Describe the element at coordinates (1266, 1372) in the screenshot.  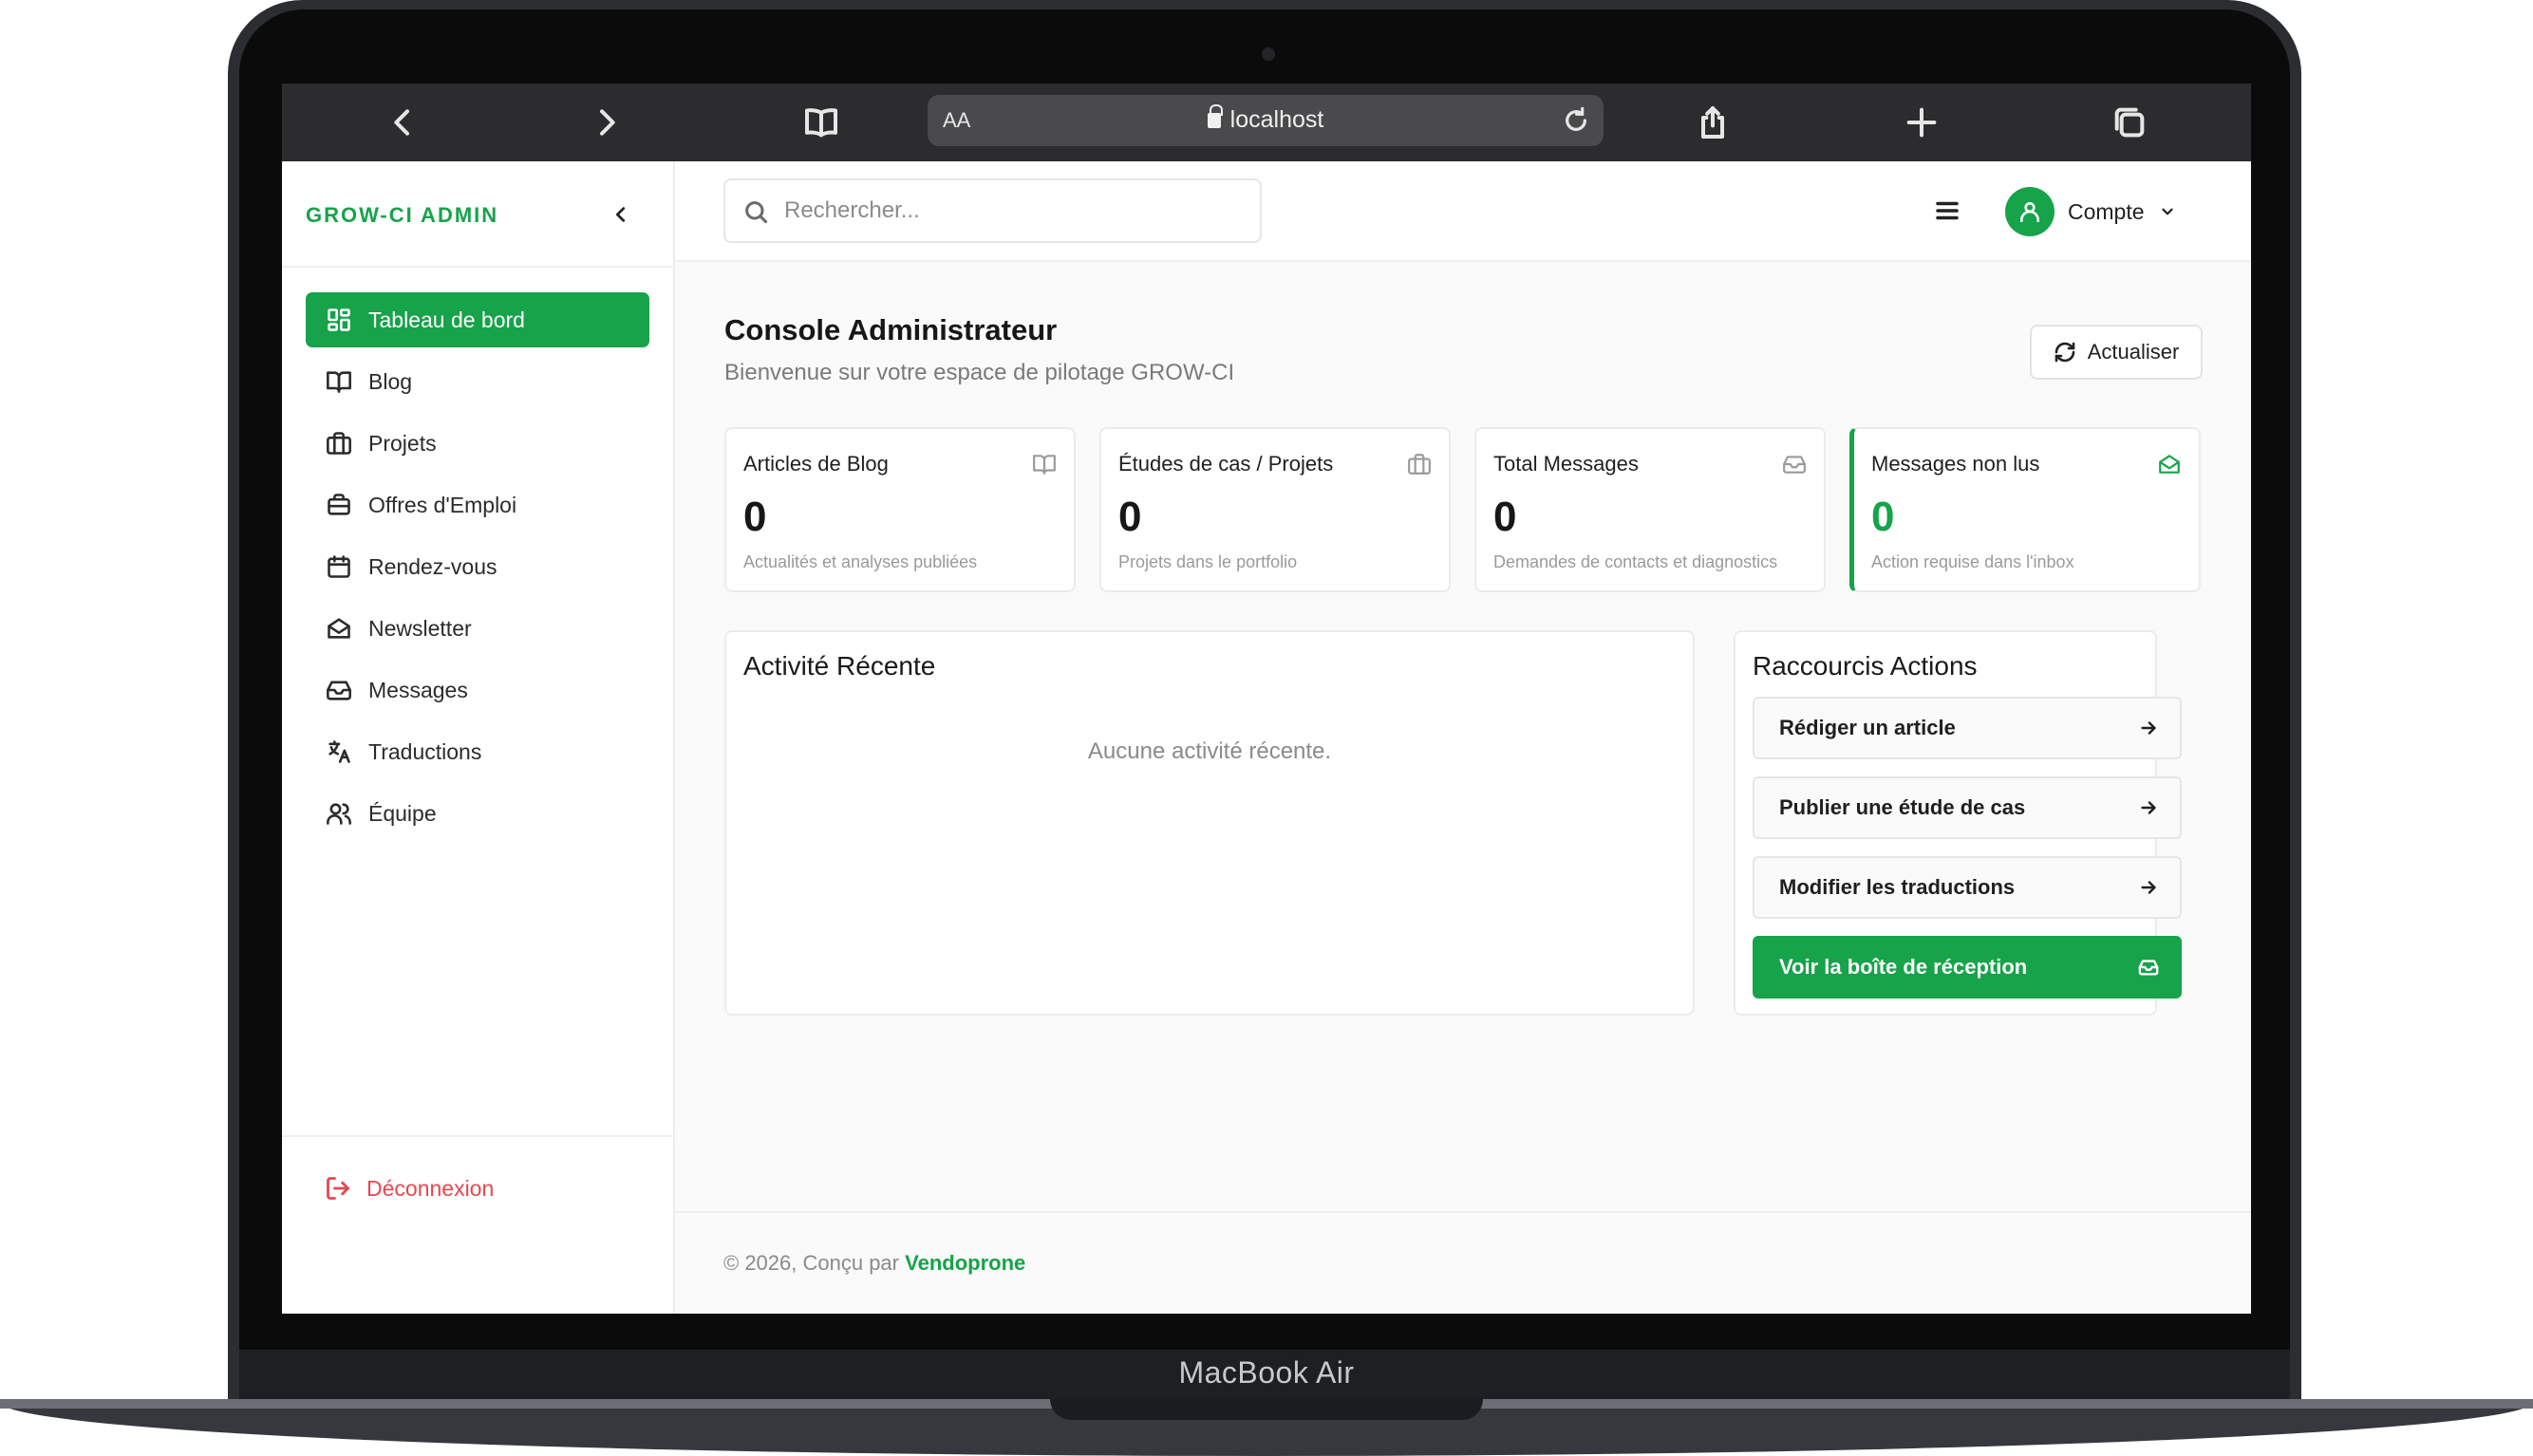
I see `device-label: MacBook Air` at that location.